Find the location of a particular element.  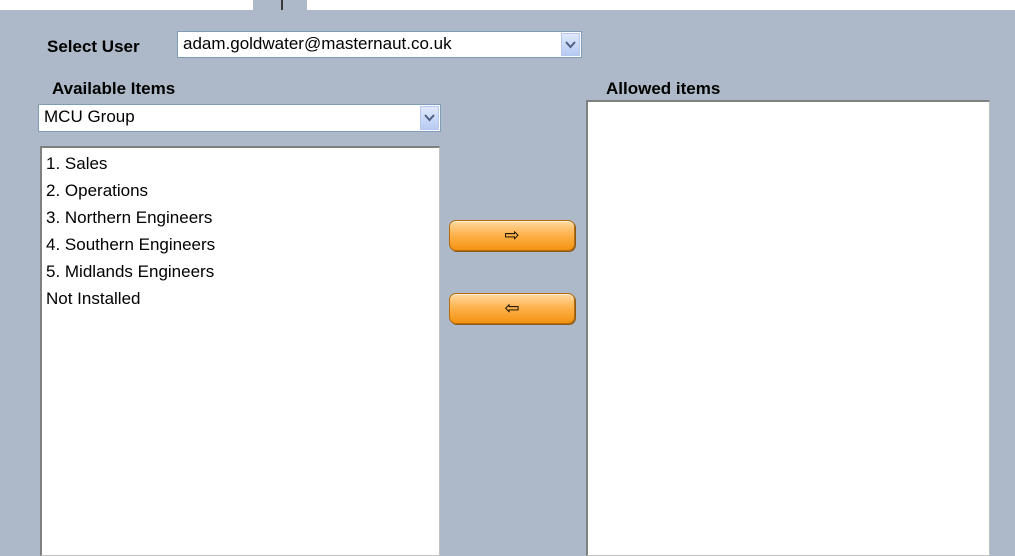

arrow-right-icon: ⇨ is located at coordinates (512, 235).